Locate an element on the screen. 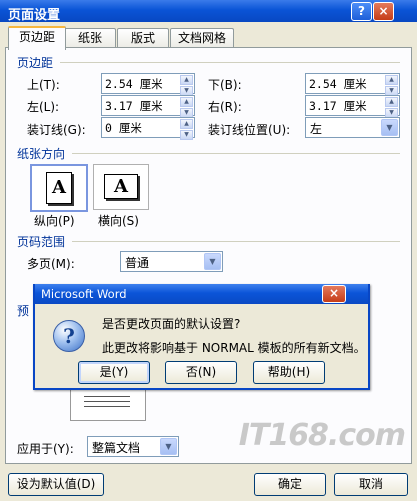 This screenshot has width=417, height=501. apply-to-select: 整篇文档 ▼ is located at coordinates (133, 446).